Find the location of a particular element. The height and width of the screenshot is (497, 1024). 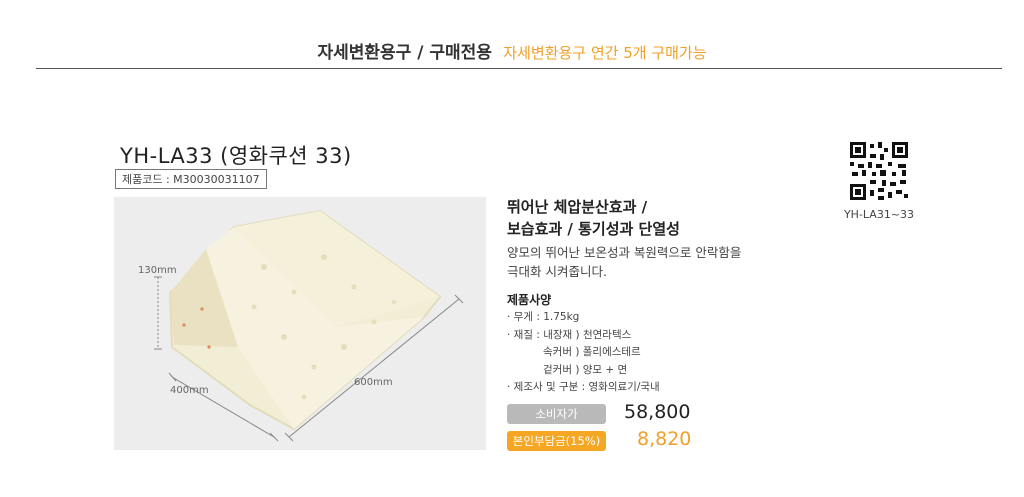

page-header: 자세변환용구 / 구매전용 자세변환용구 연간 5개 구매가능 is located at coordinates (512, 50).